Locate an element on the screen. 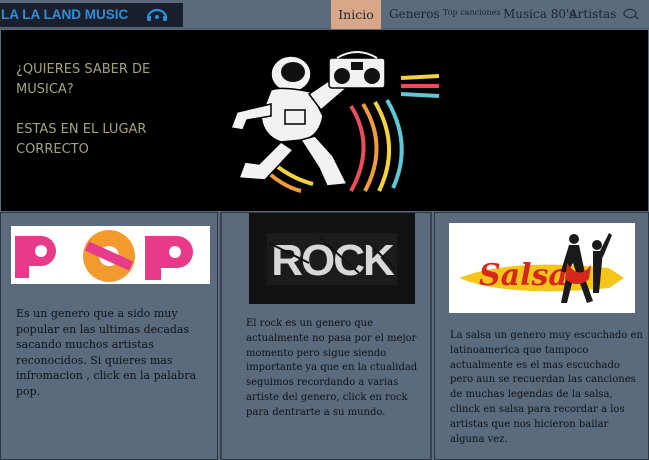  hero-answer: ESTAS EN EL LUGAR CORRECTO is located at coordinates (81, 139).